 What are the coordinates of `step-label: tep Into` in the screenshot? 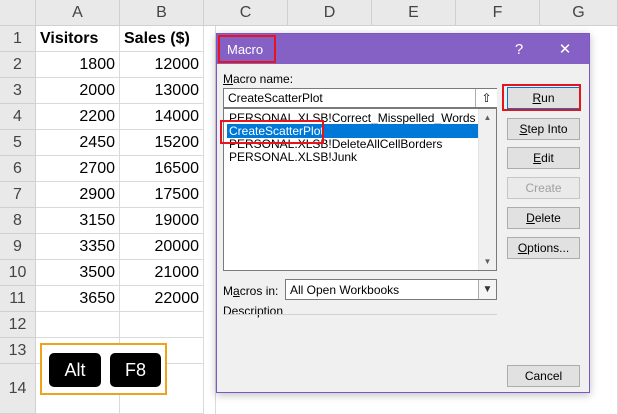 It's located at (547, 129).